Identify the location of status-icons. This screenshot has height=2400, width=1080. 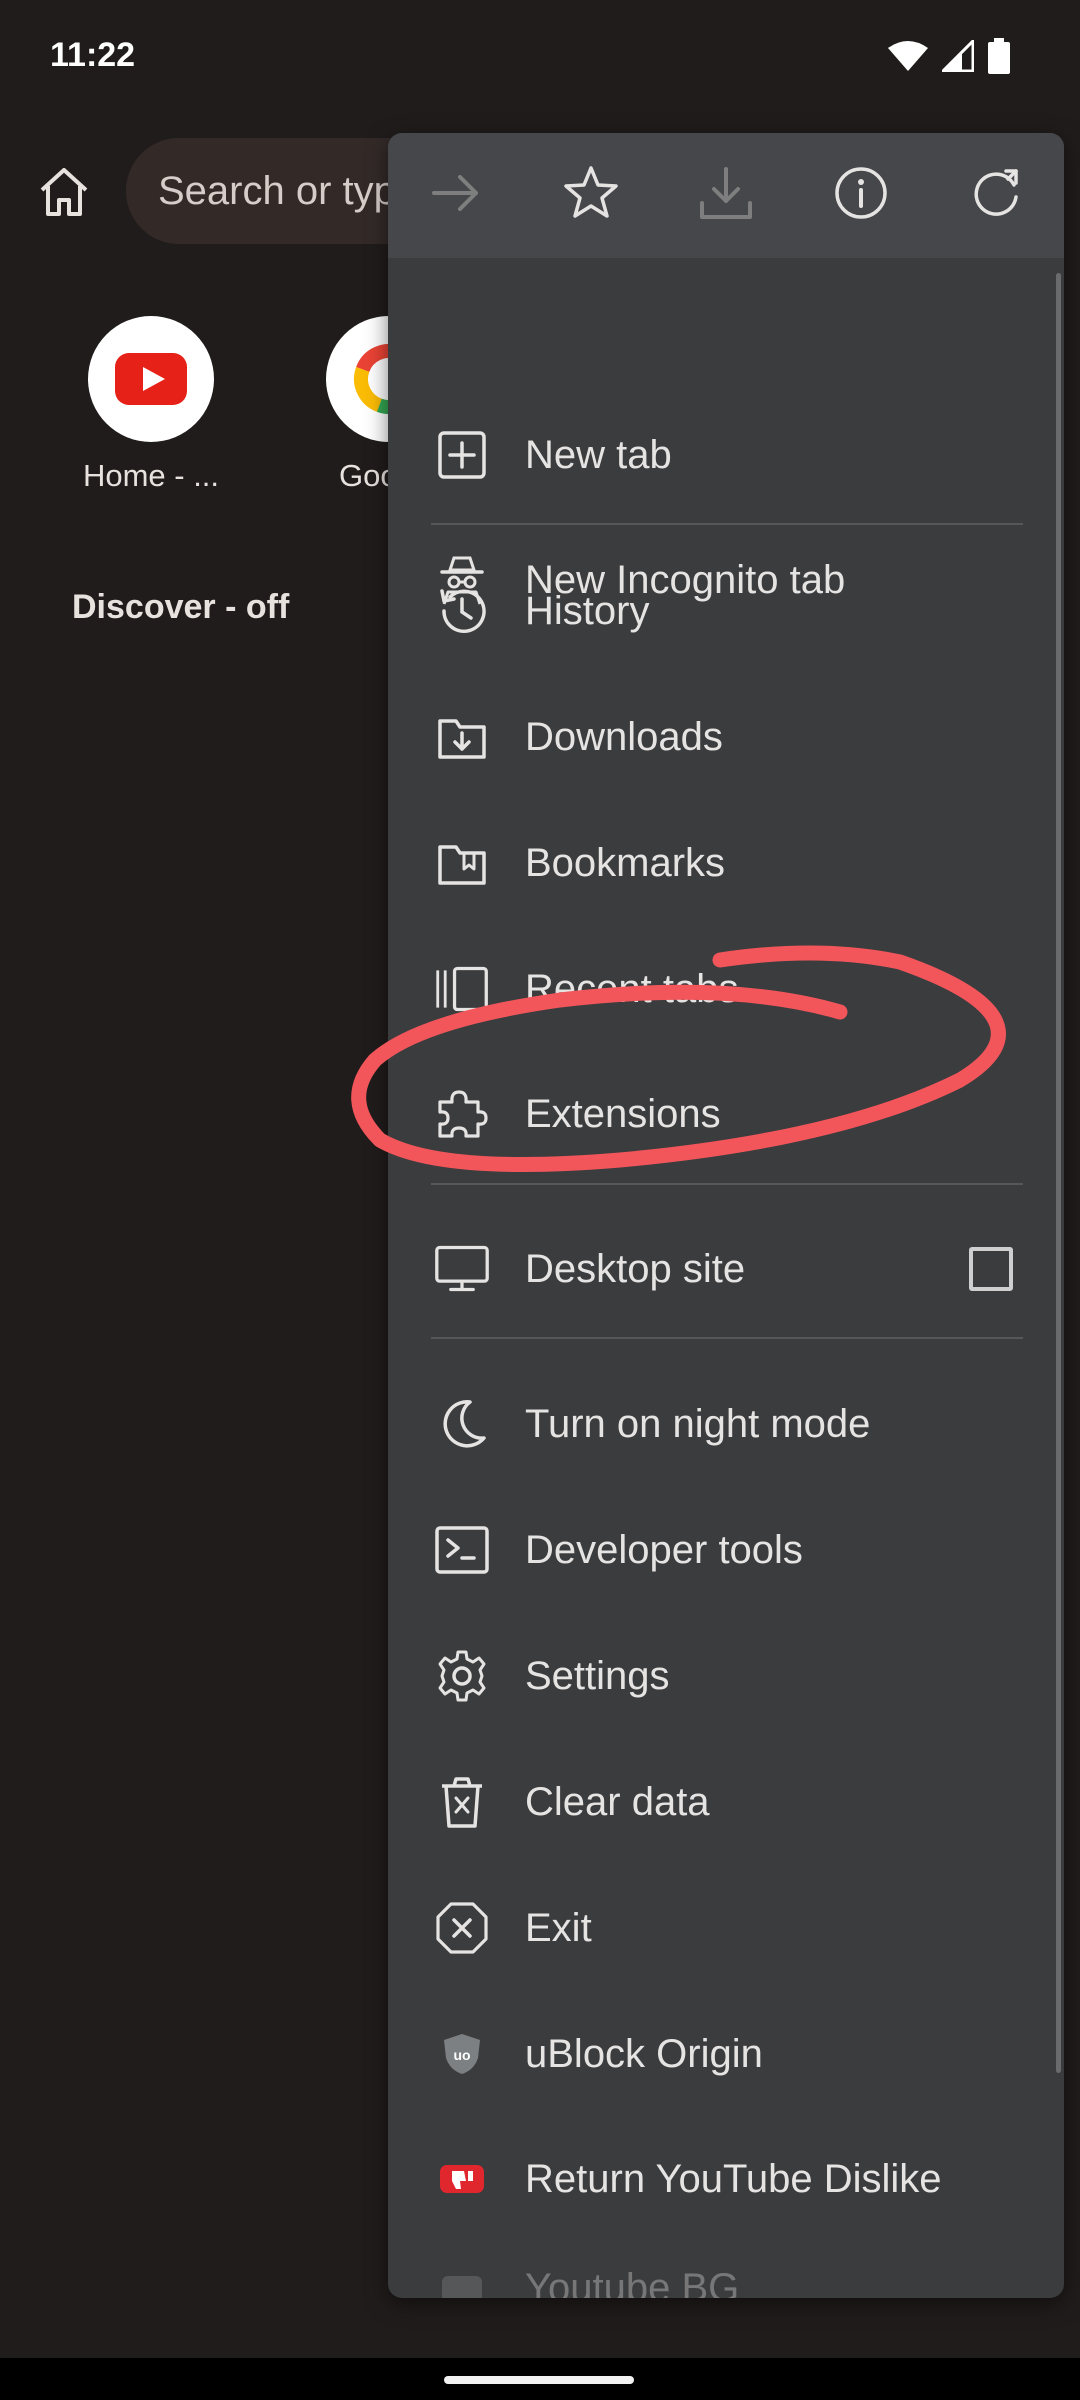
(949, 57).